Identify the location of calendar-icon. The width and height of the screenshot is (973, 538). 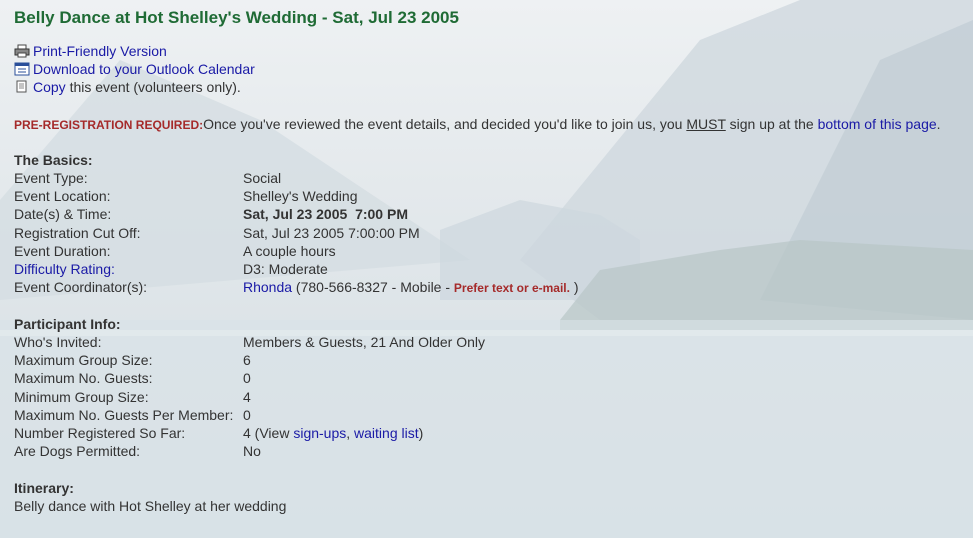
(22, 69).